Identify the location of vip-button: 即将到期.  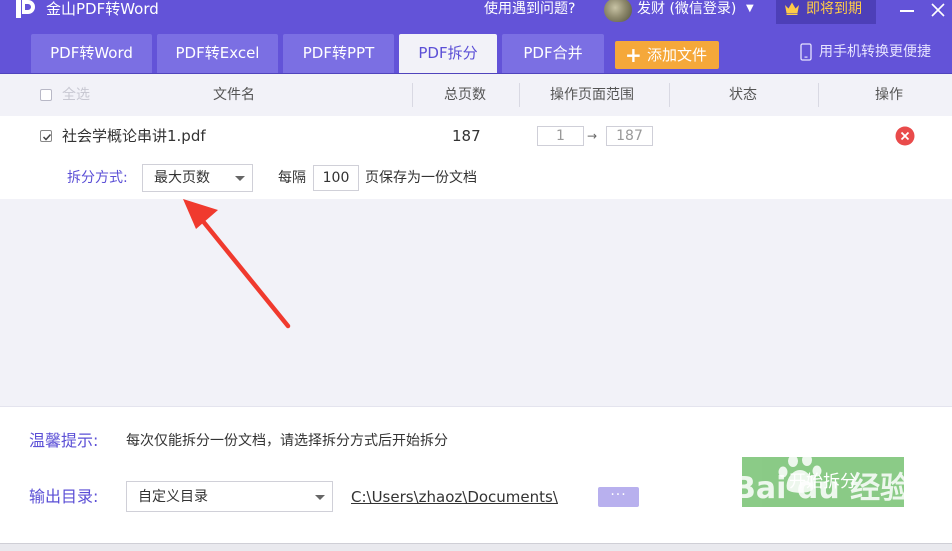
(826, 12).